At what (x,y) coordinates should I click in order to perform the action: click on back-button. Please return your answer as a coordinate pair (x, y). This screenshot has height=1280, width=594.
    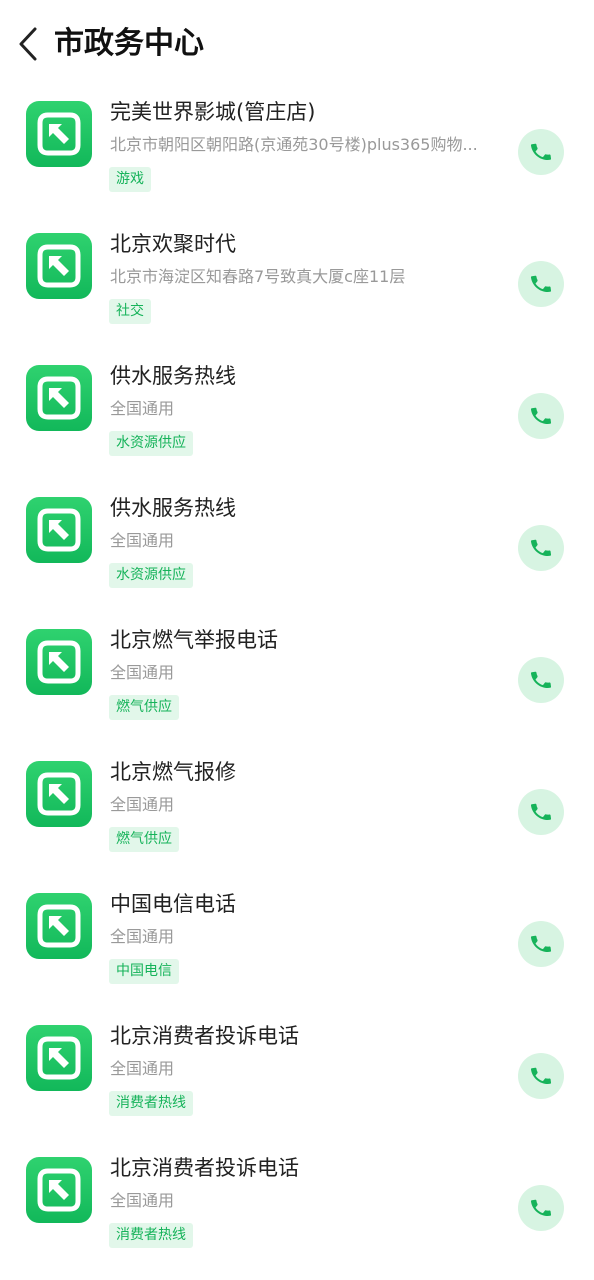
    Looking at the image, I should click on (28, 44).